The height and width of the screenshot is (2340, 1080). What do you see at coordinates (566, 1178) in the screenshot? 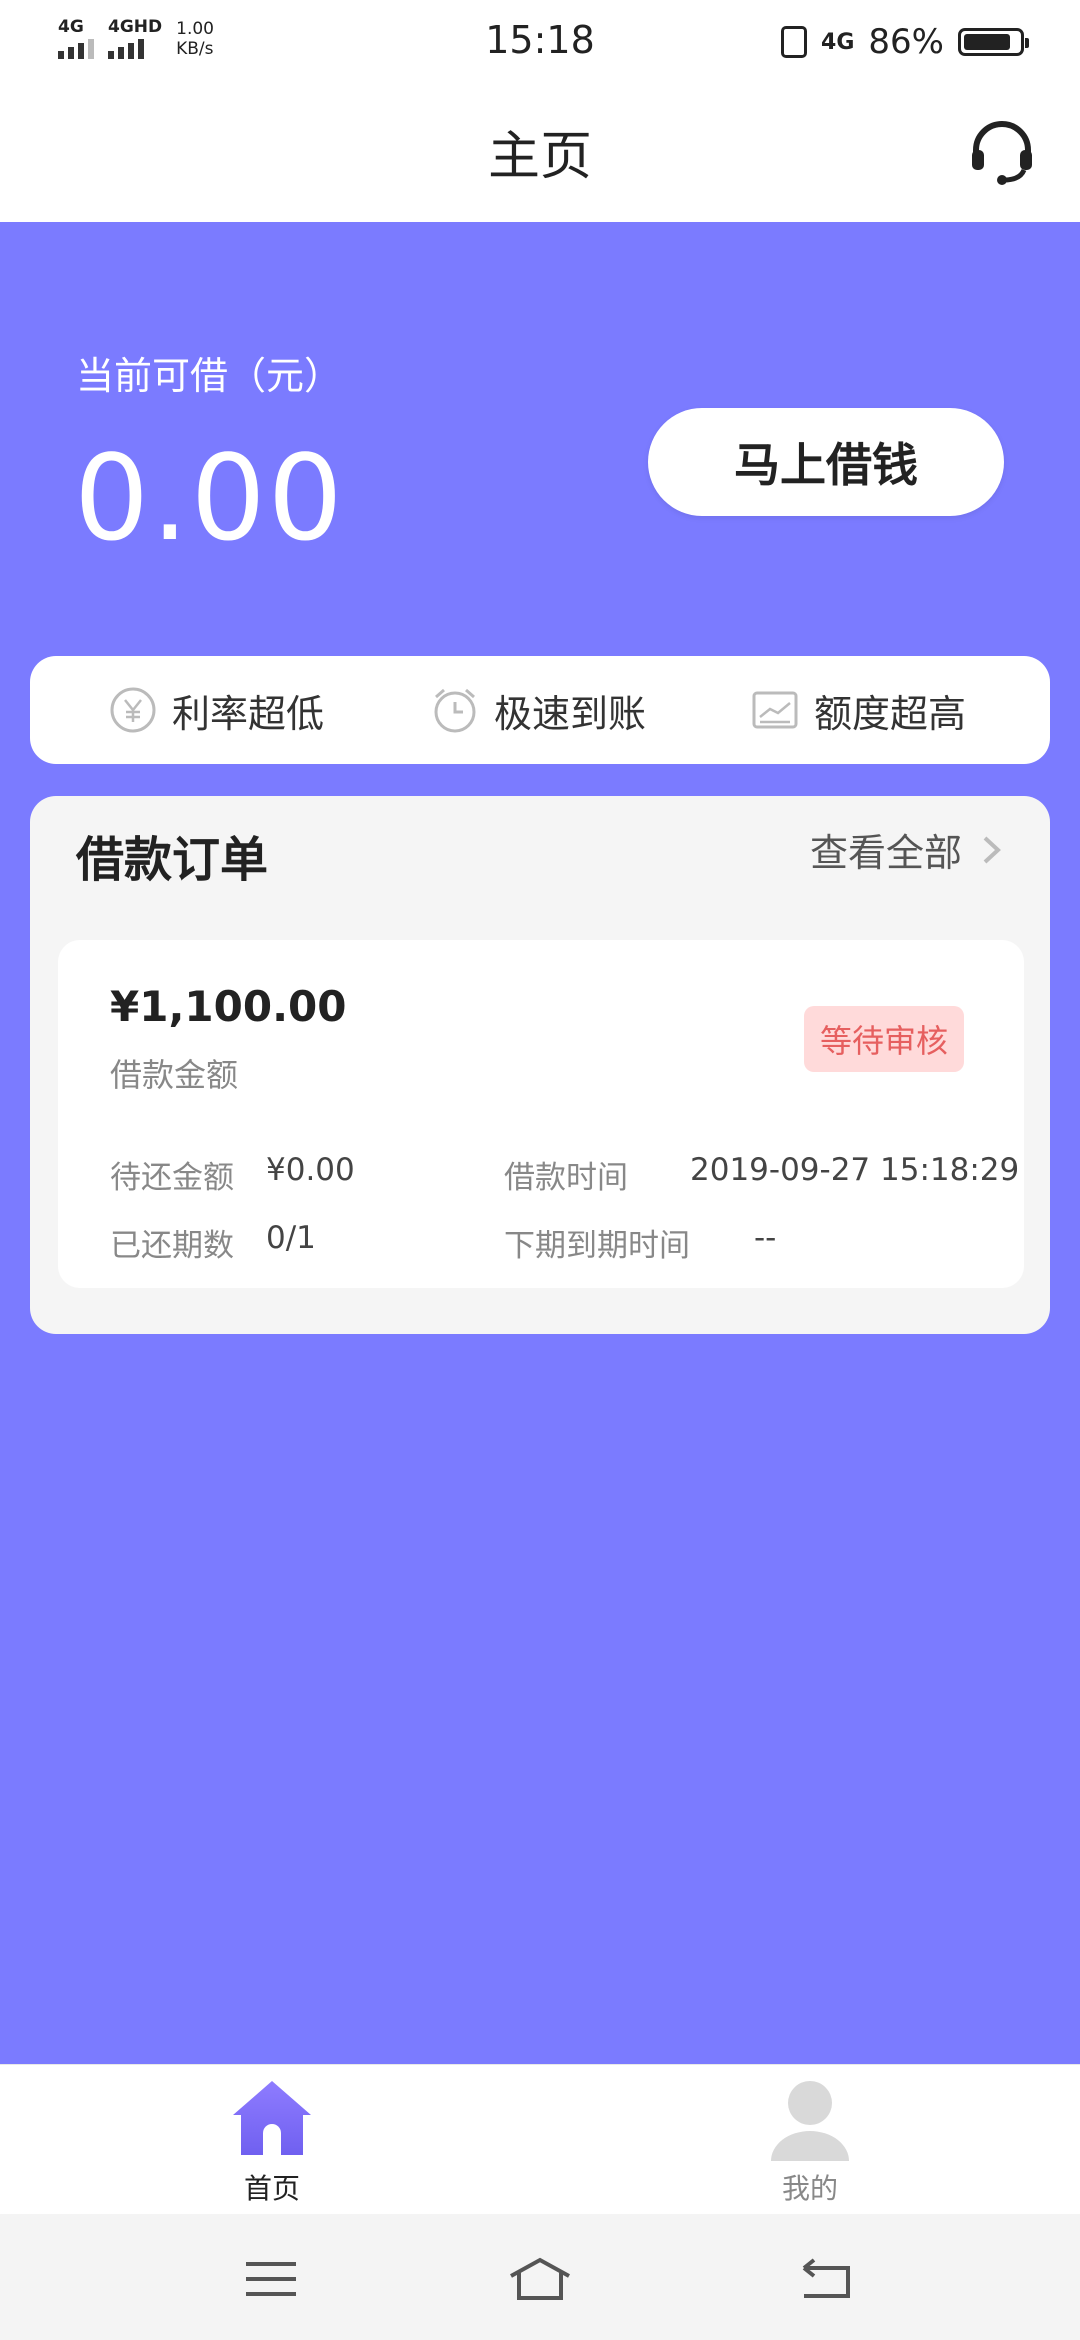
I see `loan-time-label: 借款时间` at bounding box center [566, 1178].